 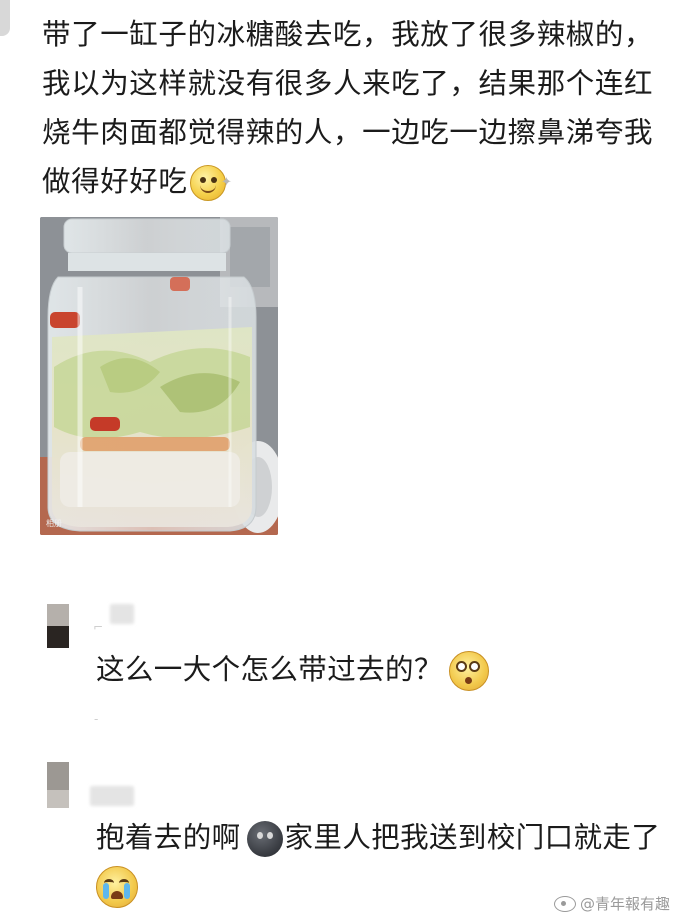 I want to click on dark-face-emoji-icon, so click(x=264, y=839).